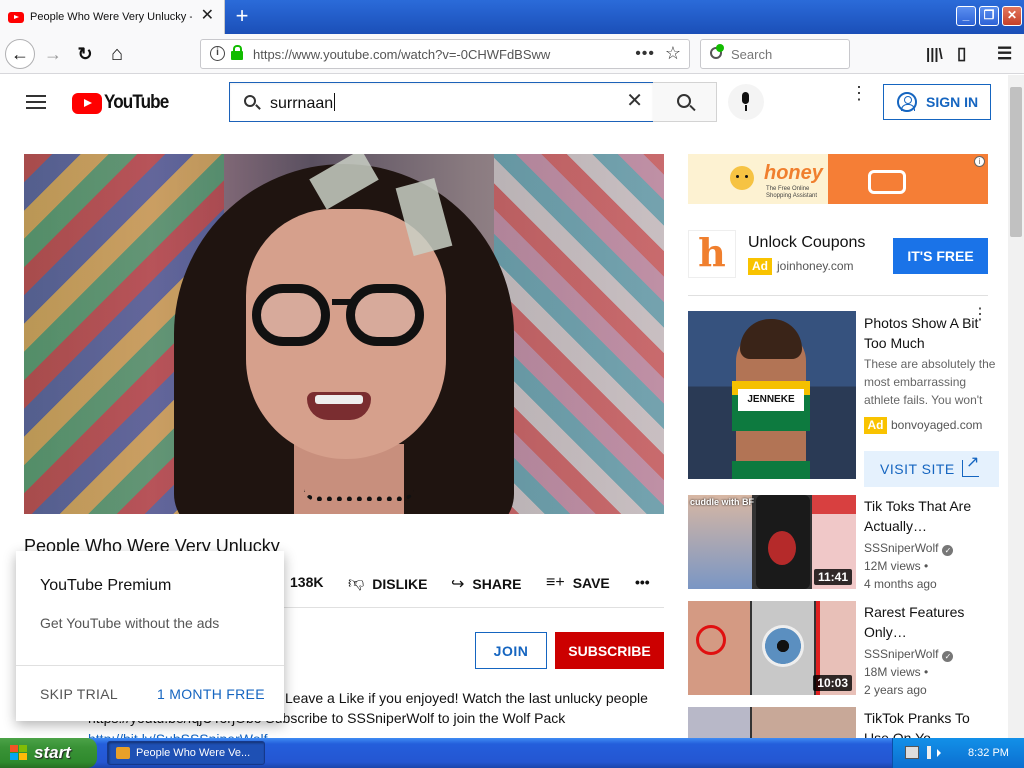 The width and height of the screenshot is (1024, 768). What do you see at coordinates (742, 178) in the screenshot?
I see `bee-mascot-icon` at bounding box center [742, 178].